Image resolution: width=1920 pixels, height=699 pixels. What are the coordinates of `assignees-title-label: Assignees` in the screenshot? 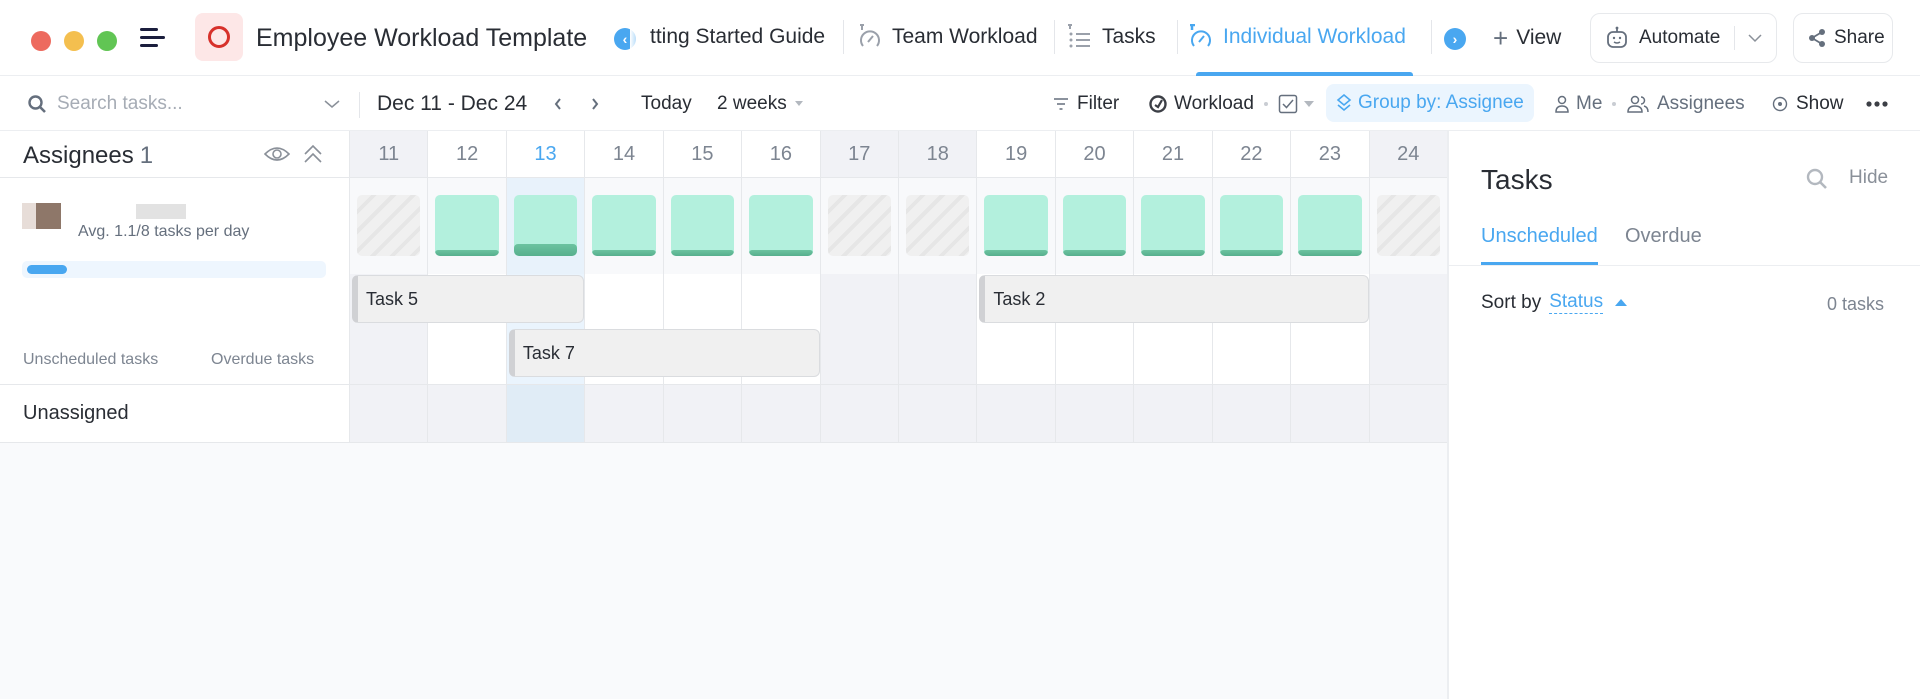 It's located at (78, 155).